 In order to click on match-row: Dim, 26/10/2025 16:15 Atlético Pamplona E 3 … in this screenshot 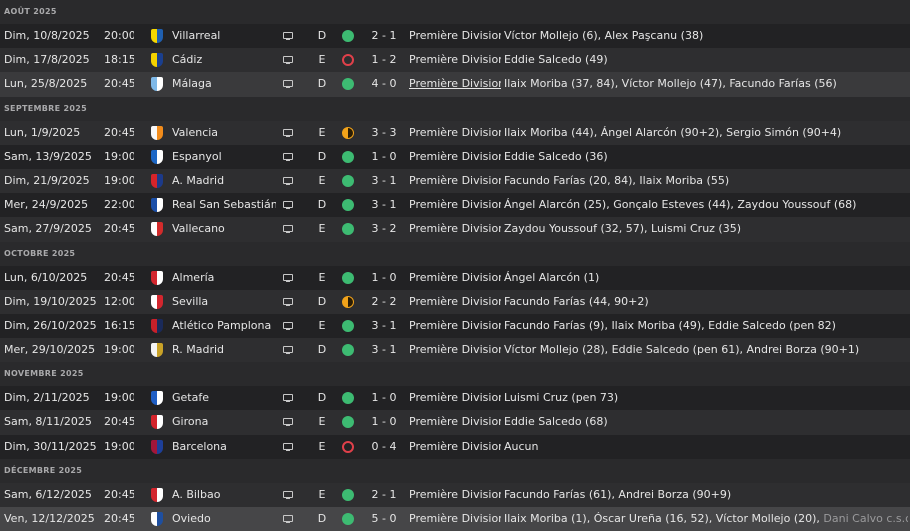, I will do `click(455, 326)`.